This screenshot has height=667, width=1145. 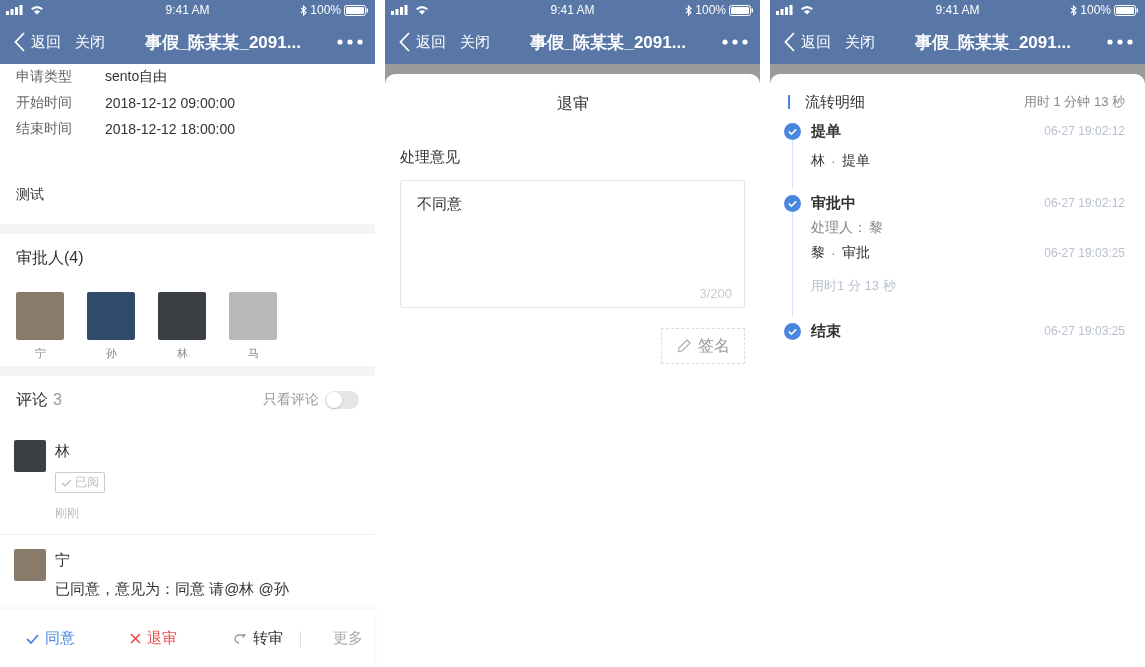 I want to click on field-label: 处理意见, so click(x=430, y=157).